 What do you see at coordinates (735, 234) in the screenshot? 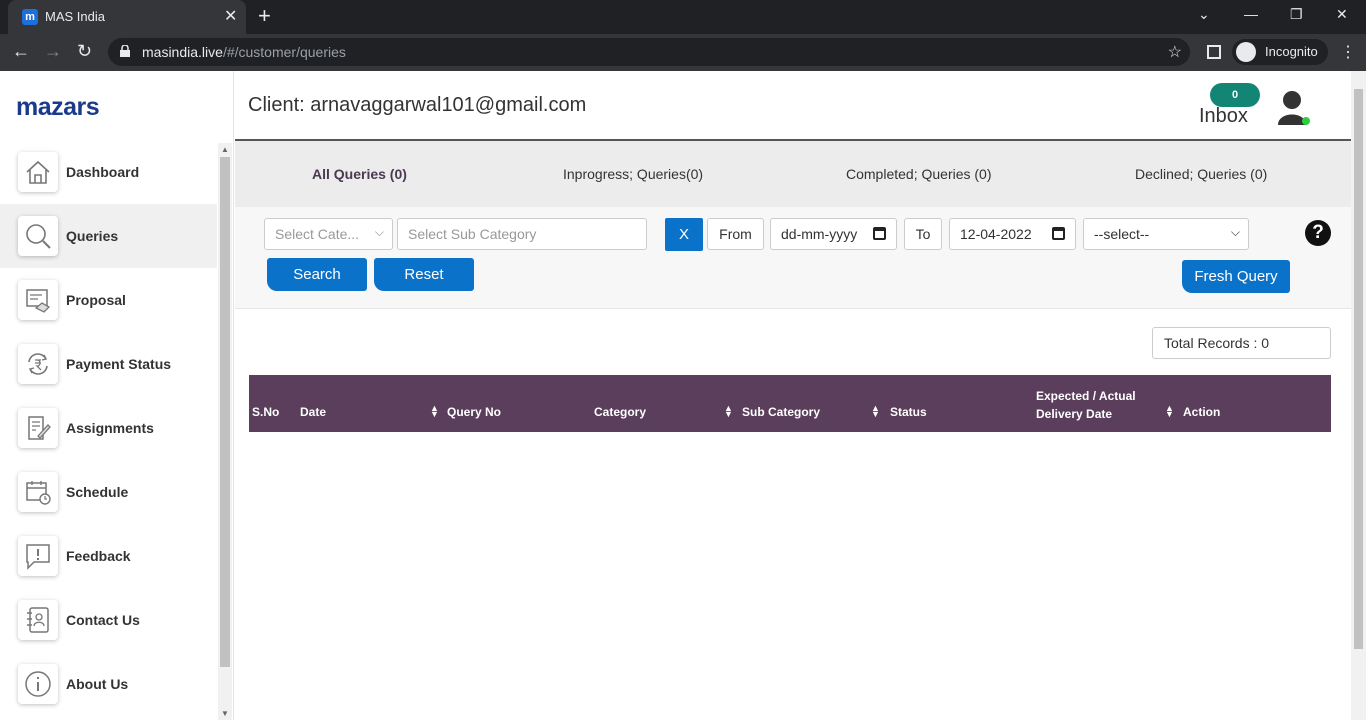
I see `from-label: From` at bounding box center [735, 234].